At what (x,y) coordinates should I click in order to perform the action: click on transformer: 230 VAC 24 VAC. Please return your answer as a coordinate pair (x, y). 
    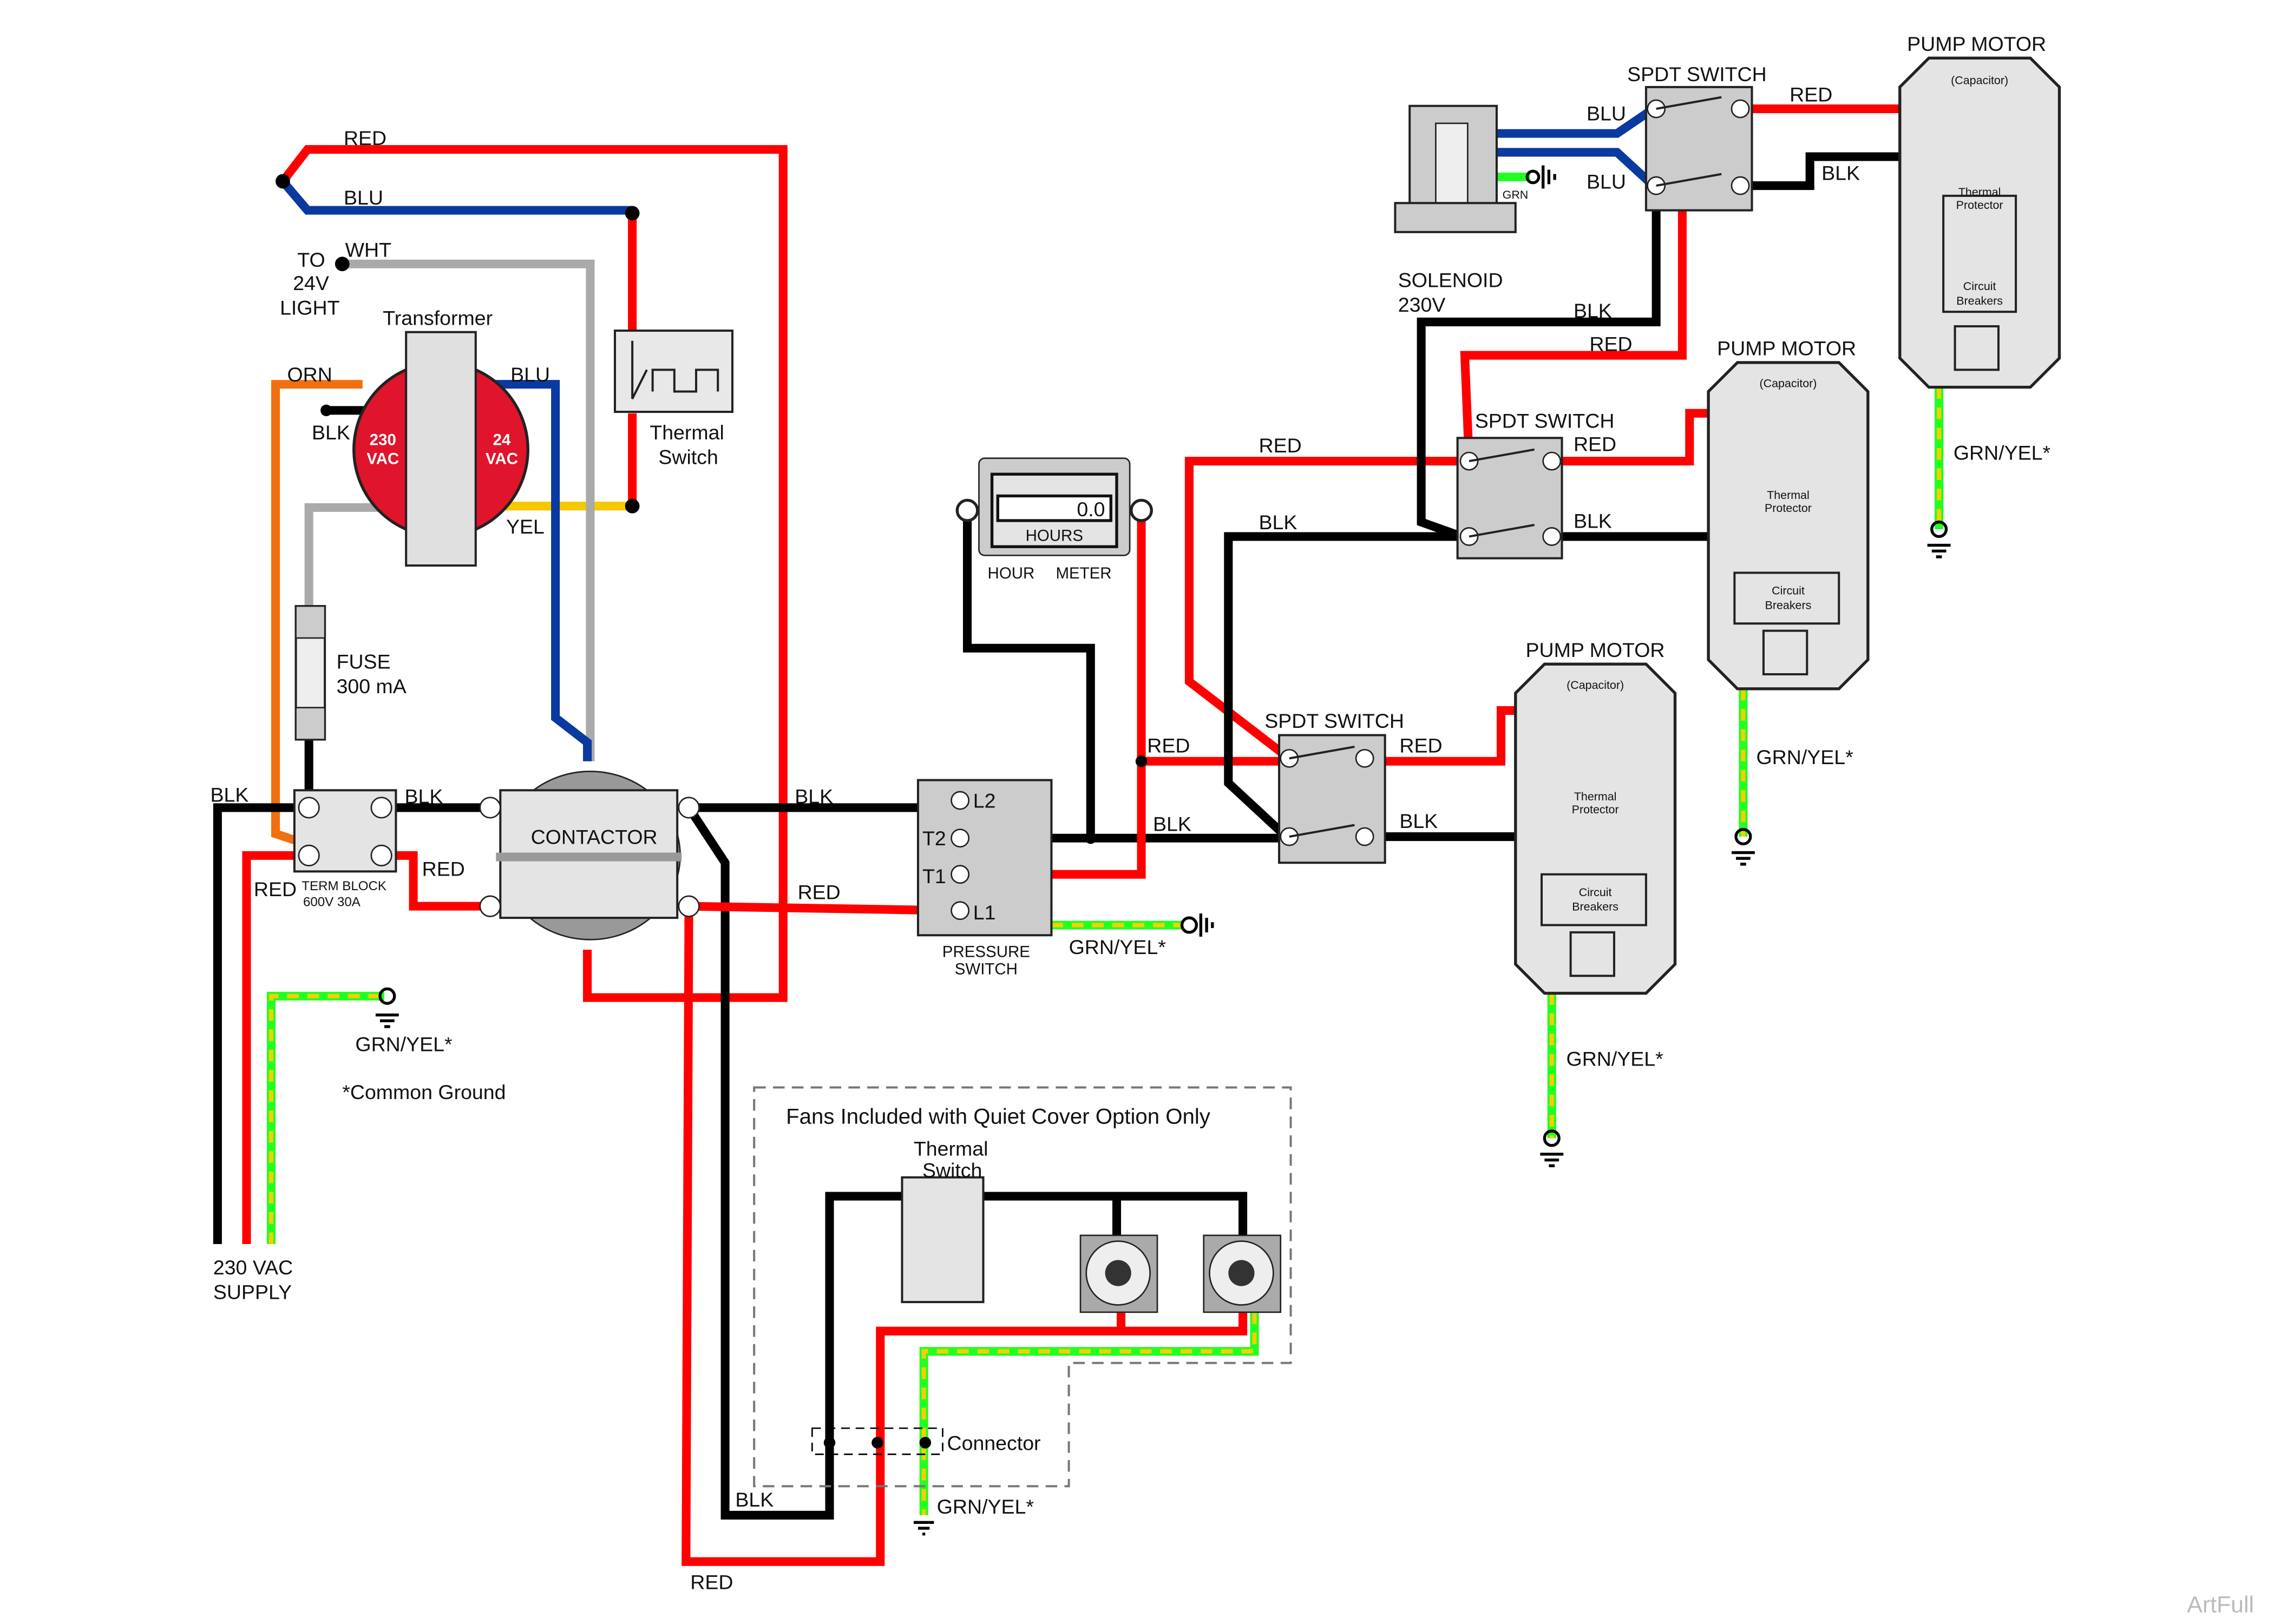
    Looking at the image, I should click on (440, 449).